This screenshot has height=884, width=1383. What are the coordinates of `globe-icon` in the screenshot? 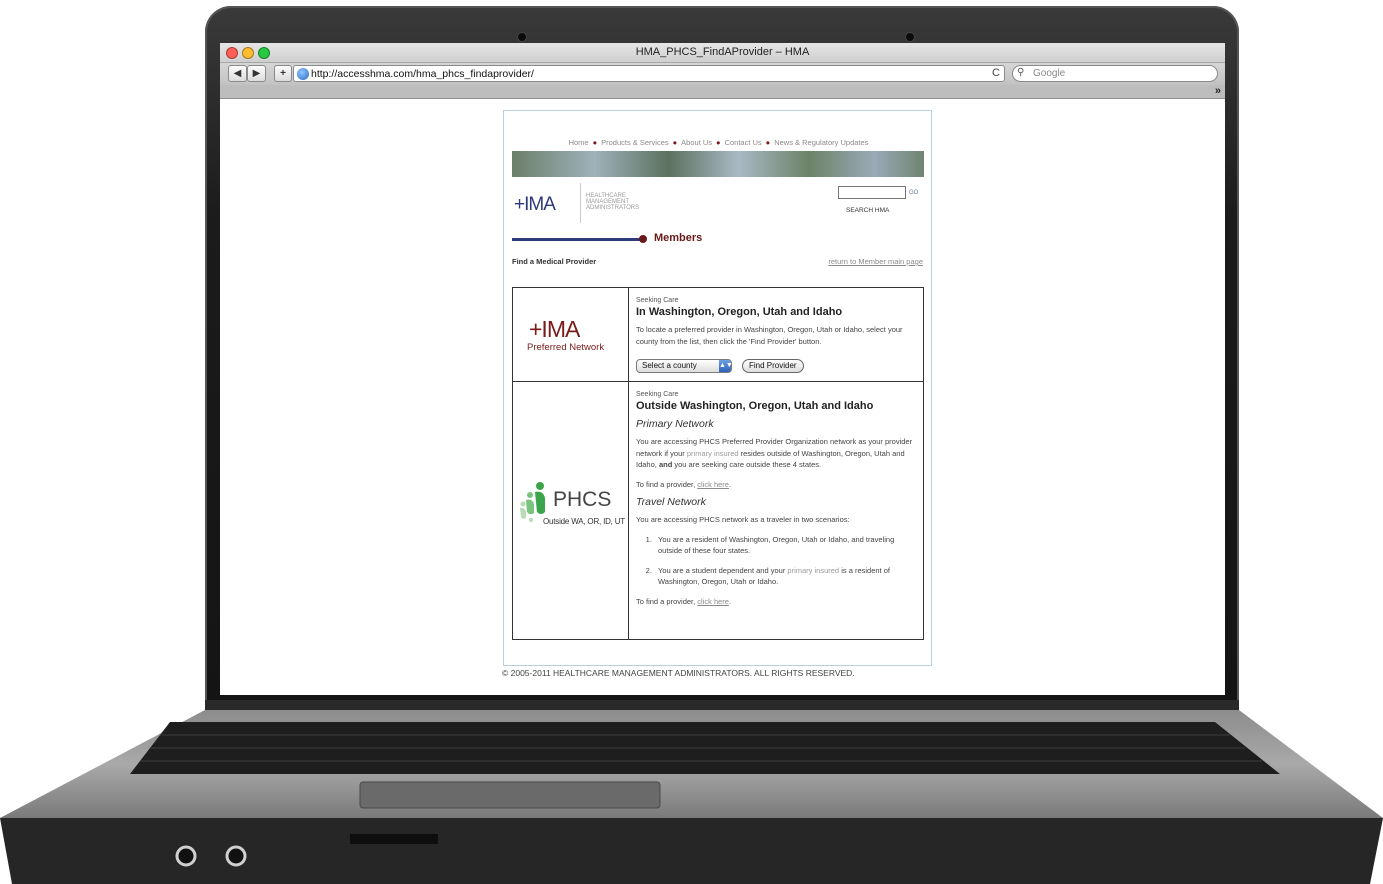 It's located at (303, 74).